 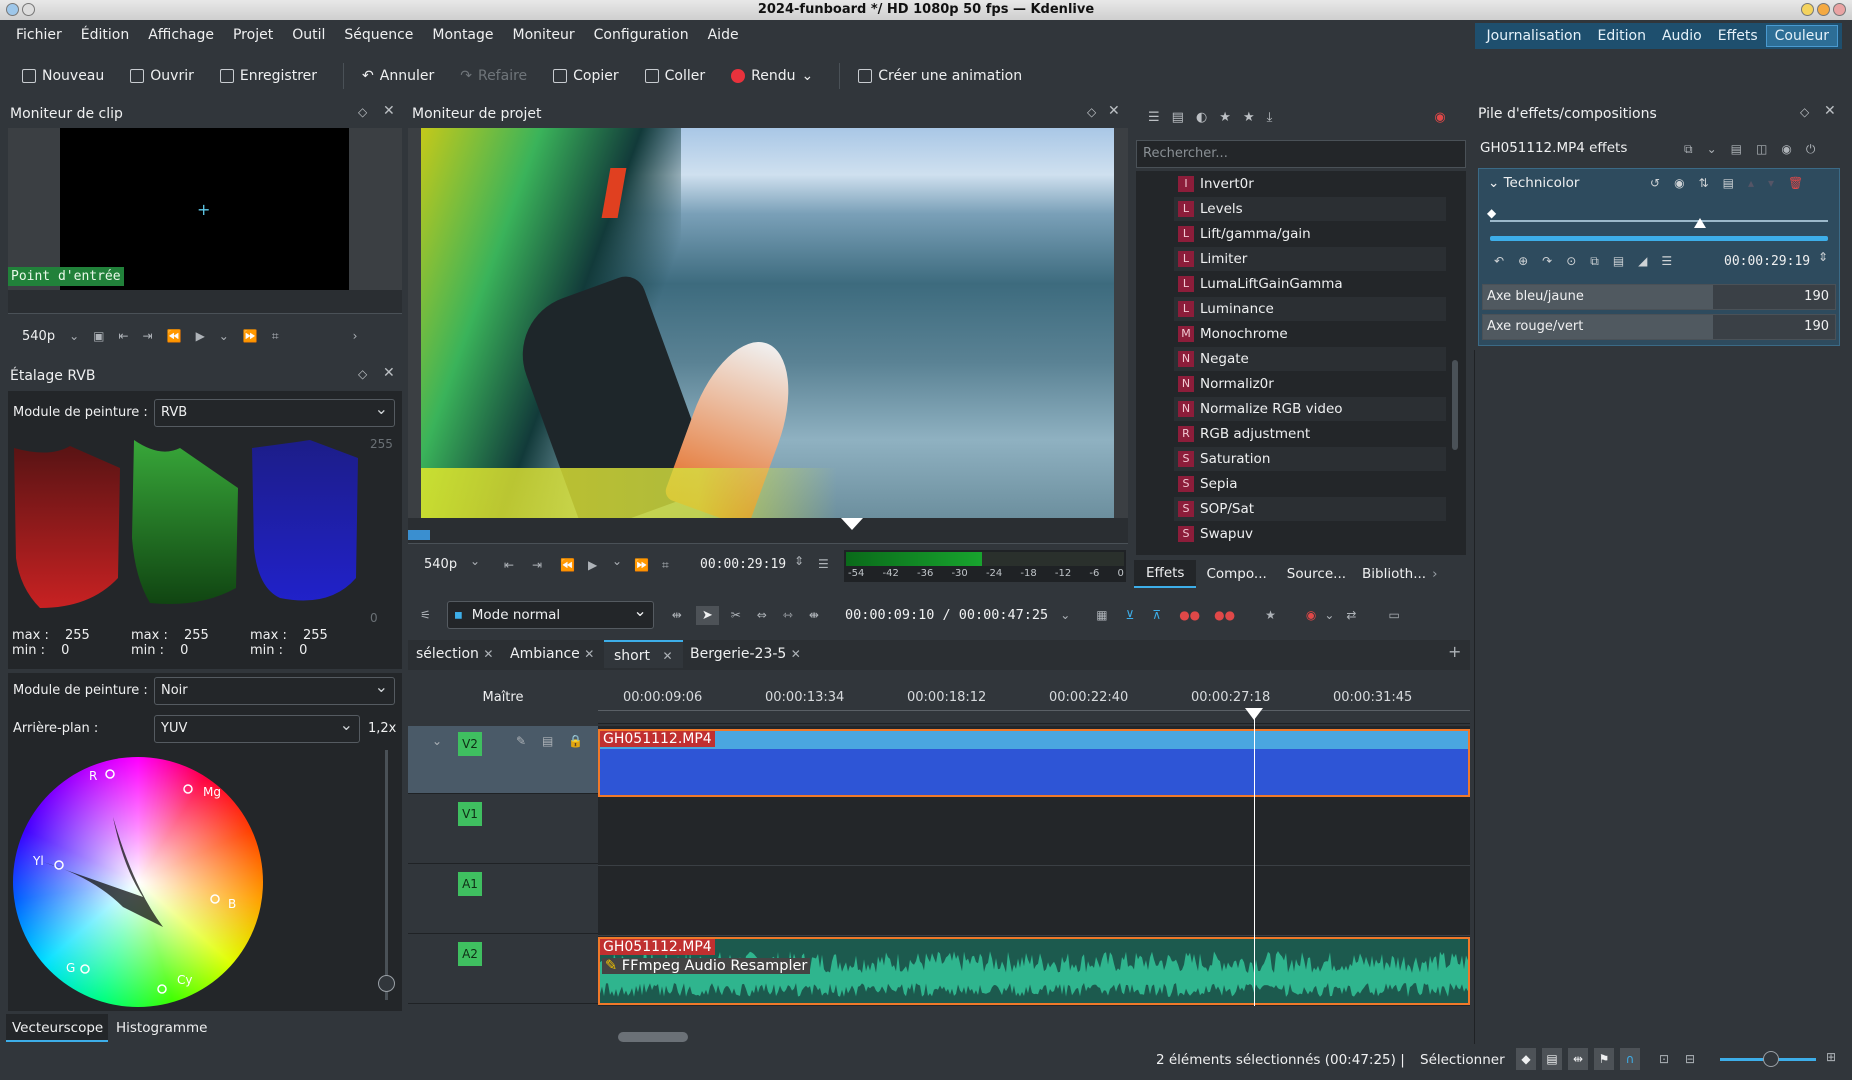 I want to click on effect-item: L LumaLiftGainGamma, so click(x=1310, y=284).